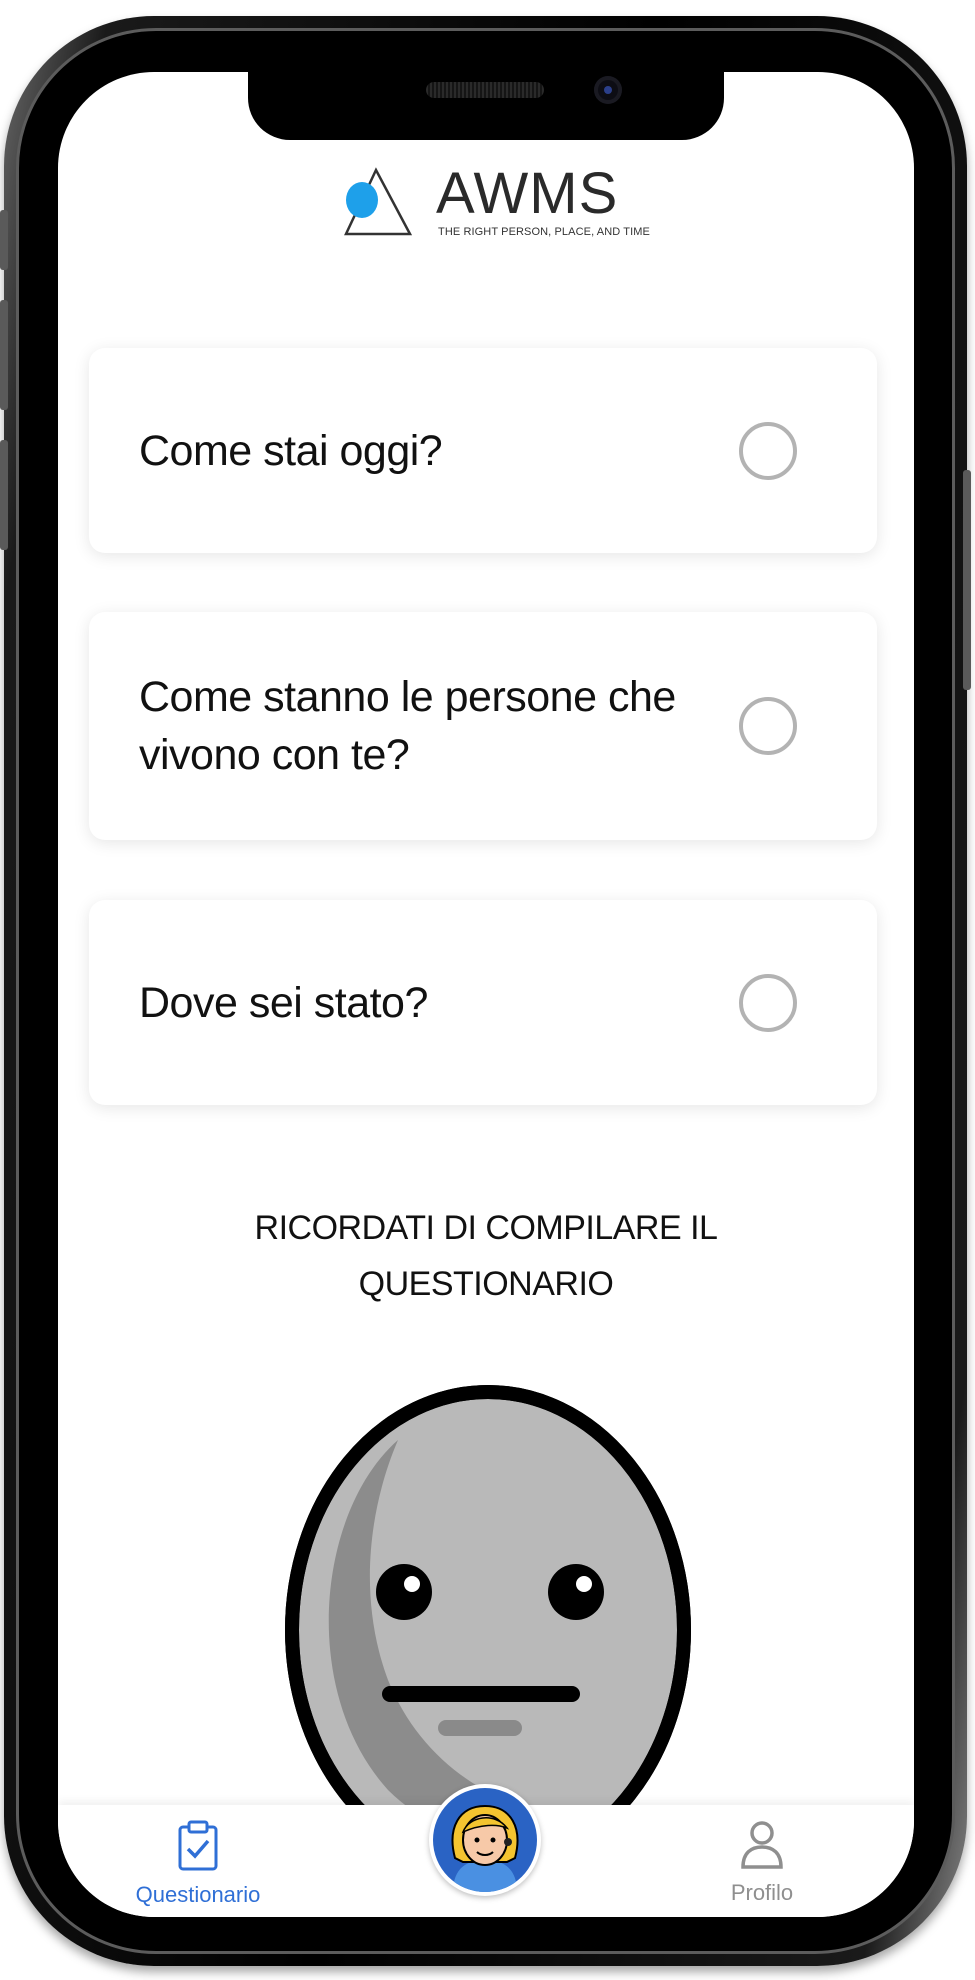  What do you see at coordinates (967, 580) in the screenshot?
I see `power-button` at bounding box center [967, 580].